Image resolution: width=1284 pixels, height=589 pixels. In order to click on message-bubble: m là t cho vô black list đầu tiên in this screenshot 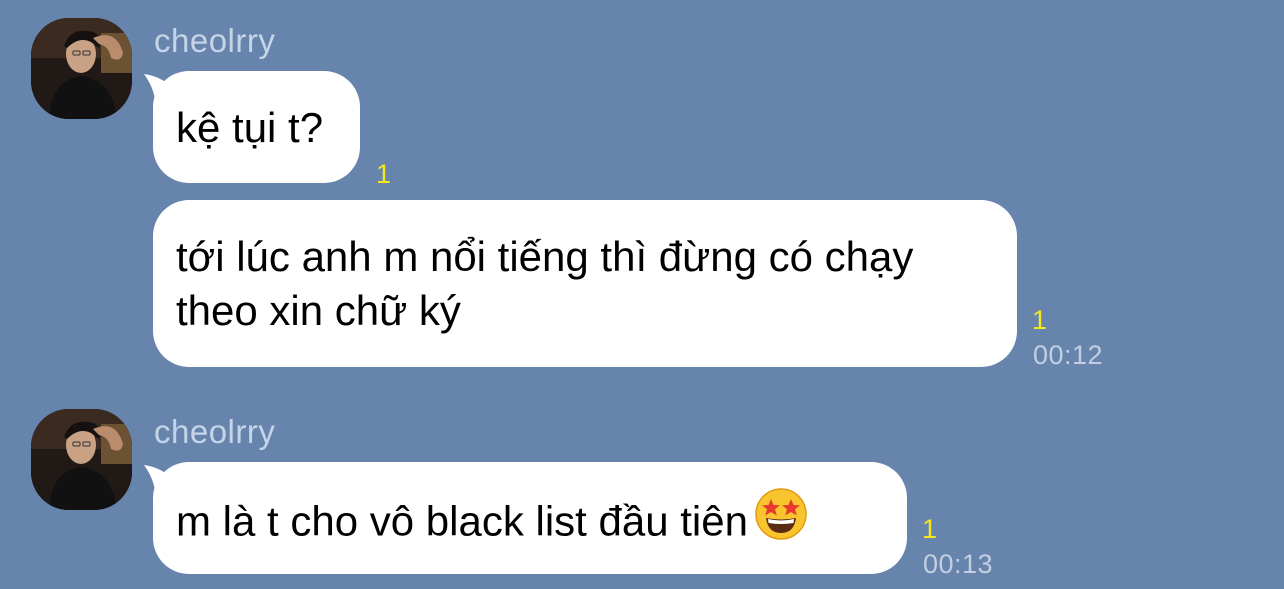, I will do `click(530, 518)`.